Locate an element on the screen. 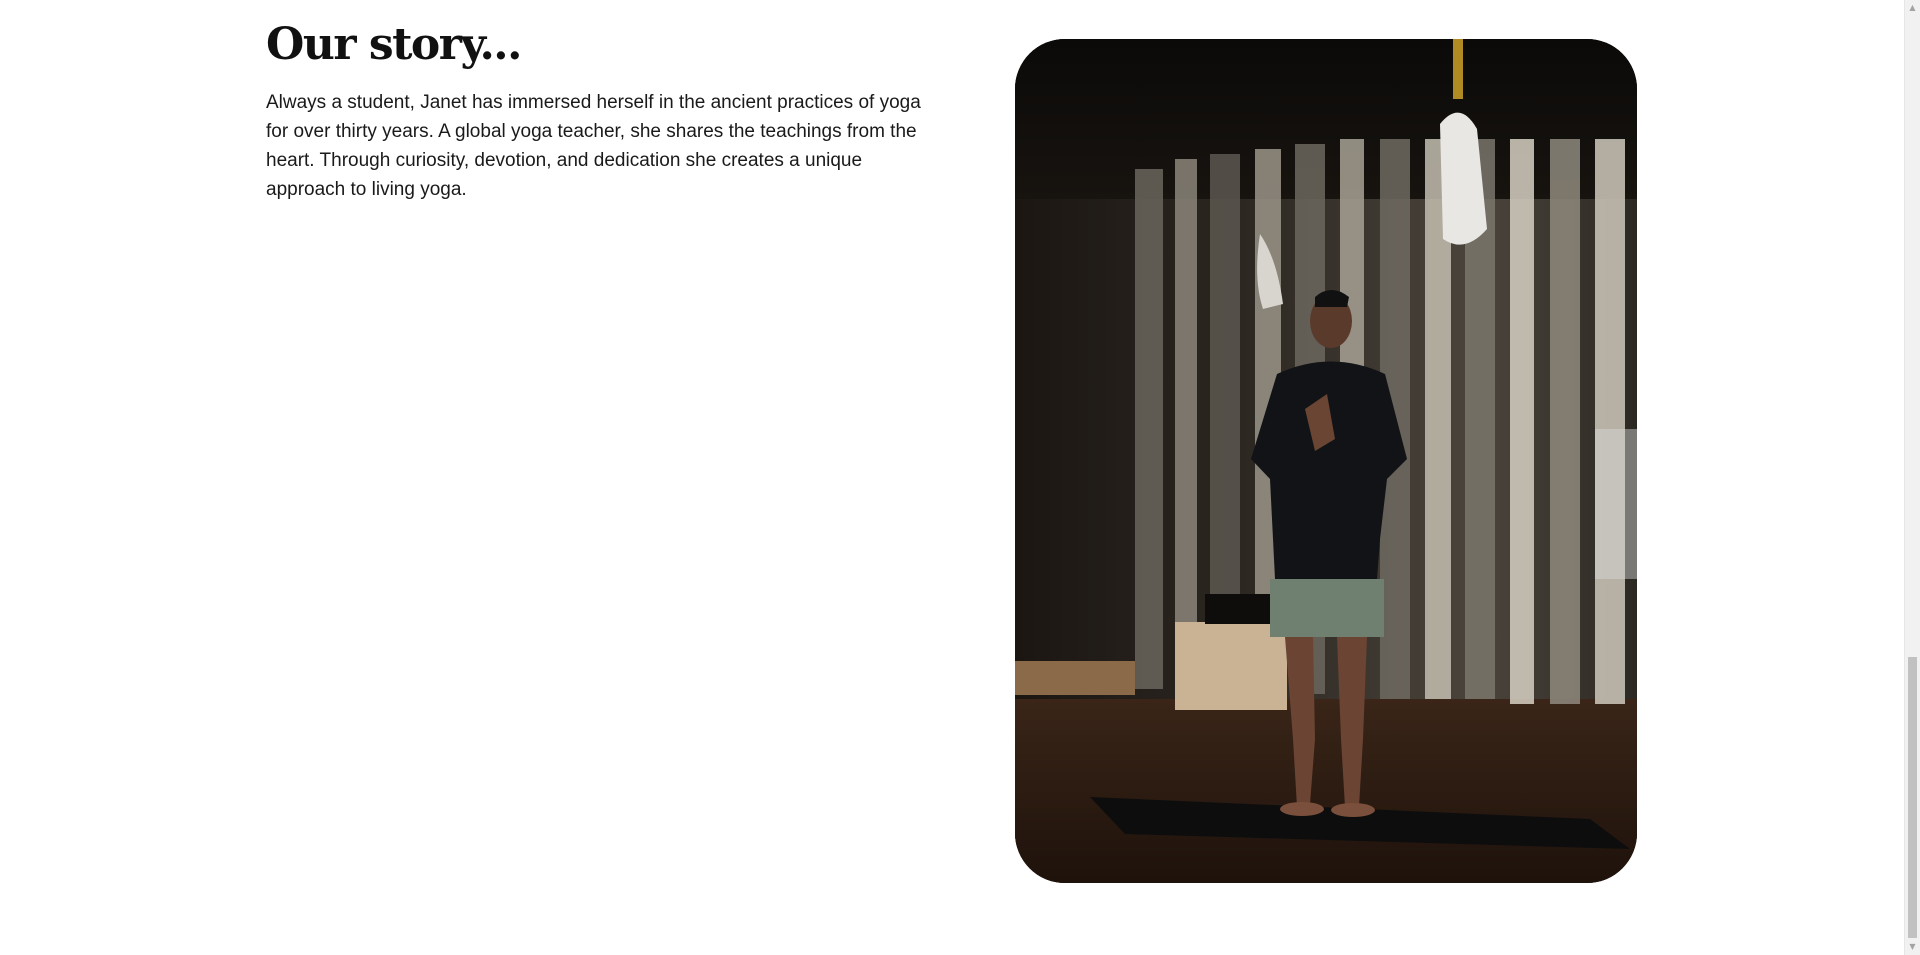 The image size is (1920, 955). scrollbar-thumb is located at coordinates (1912, 797).